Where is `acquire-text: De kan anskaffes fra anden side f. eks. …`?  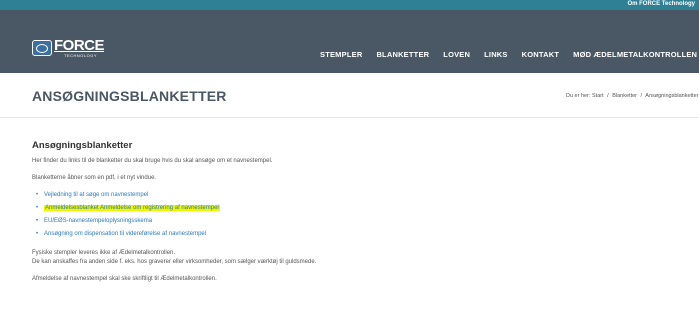 acquire-text: De kan anskaffes fra anden side f. eks. … is located at coordinates (174, 262).